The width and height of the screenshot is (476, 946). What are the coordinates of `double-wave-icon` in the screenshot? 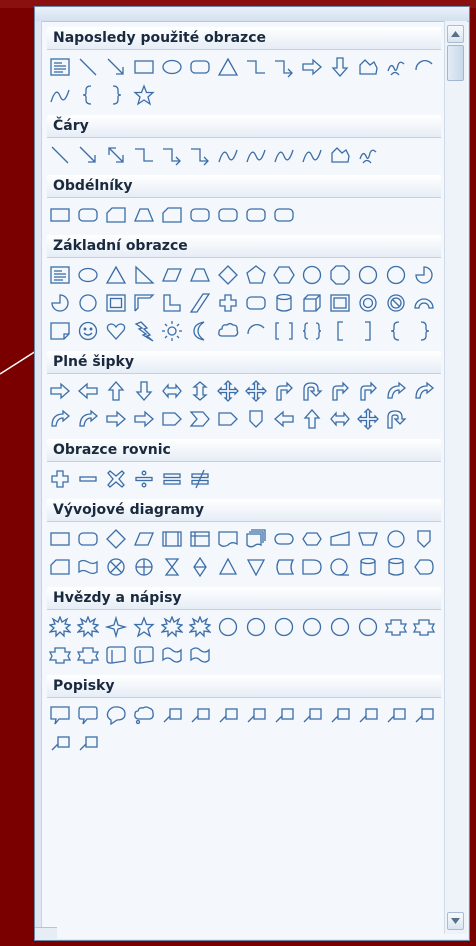 It's located at (200, 655).